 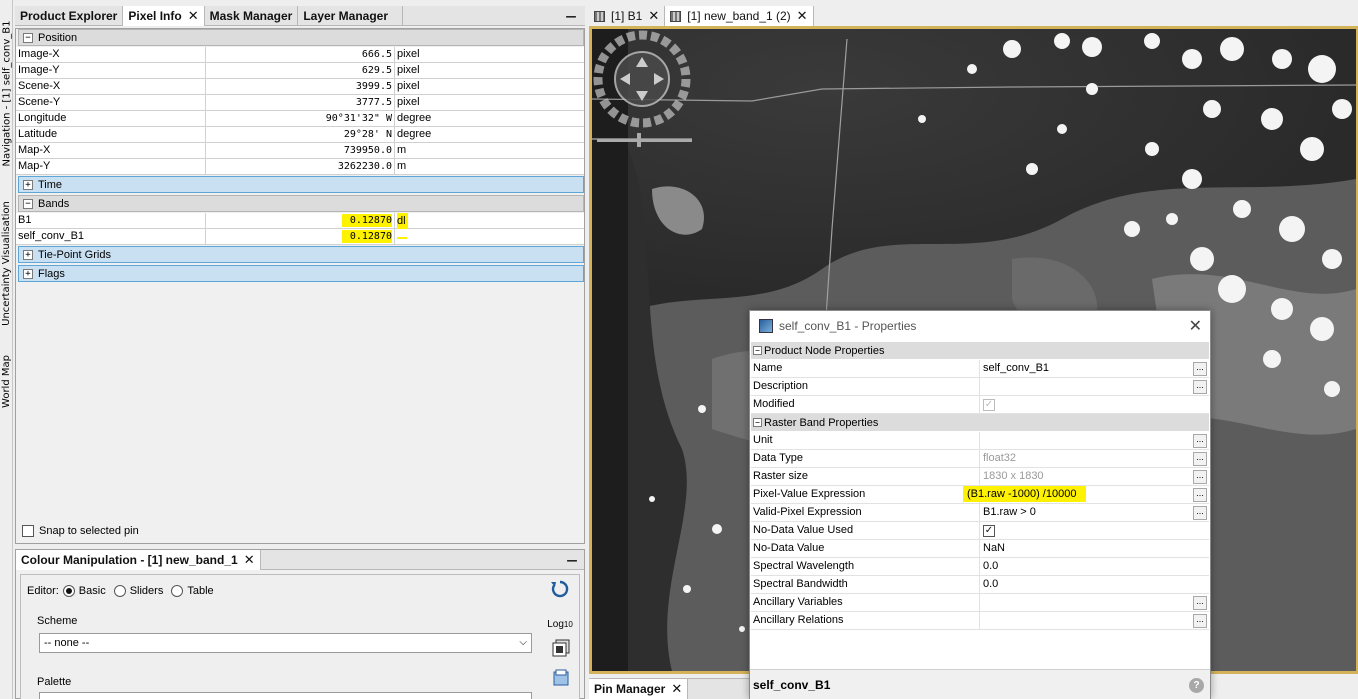 What do you see at coordinates (561, 648) in the screenshot?
I see `multi-apply-icon` at bounding box center [561, 648].